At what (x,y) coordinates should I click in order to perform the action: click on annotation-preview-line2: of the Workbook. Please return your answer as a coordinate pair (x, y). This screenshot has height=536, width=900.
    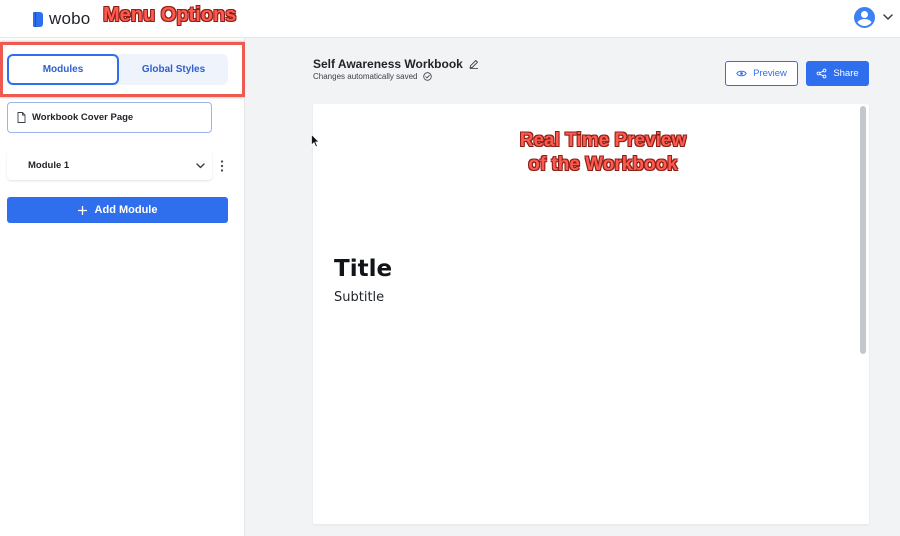
    Looking at the image, I should click on (603, 164).